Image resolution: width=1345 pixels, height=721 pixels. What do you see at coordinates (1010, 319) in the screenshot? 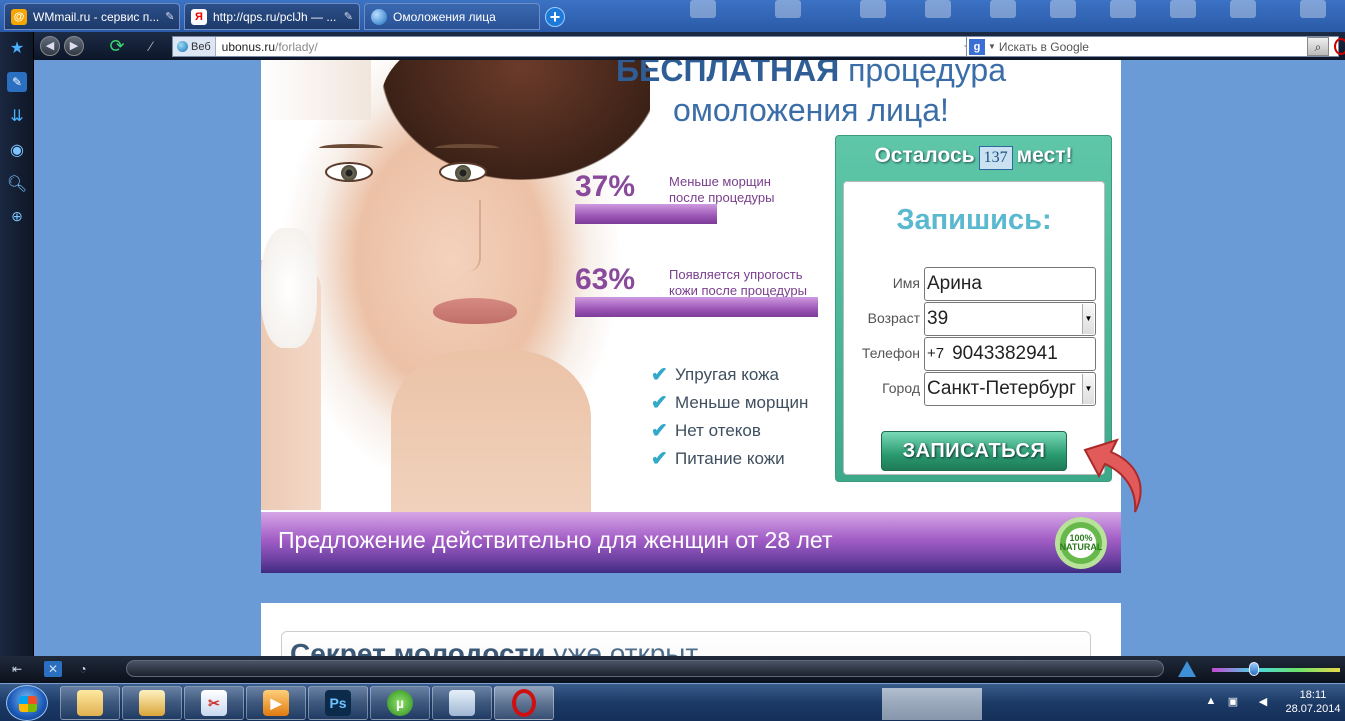
I see `age-select: 39 ▼` at bounding box center [1010, 319].